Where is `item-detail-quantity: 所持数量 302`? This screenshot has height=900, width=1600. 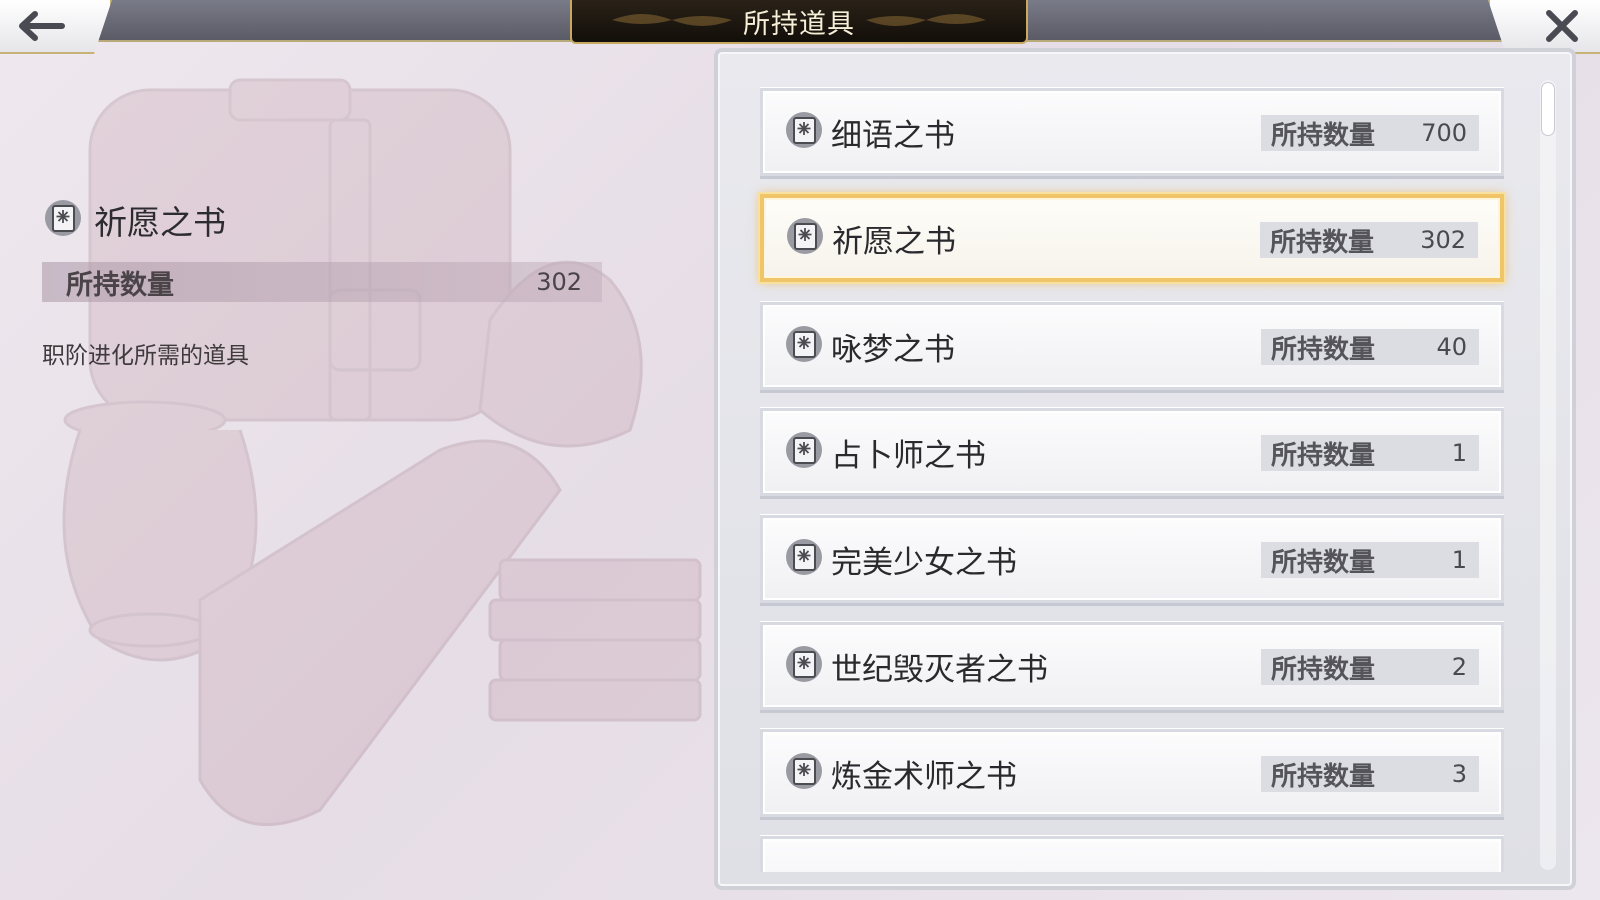 item-detail-quantity: 所持数量 302 is located at coordinates (322, 282).